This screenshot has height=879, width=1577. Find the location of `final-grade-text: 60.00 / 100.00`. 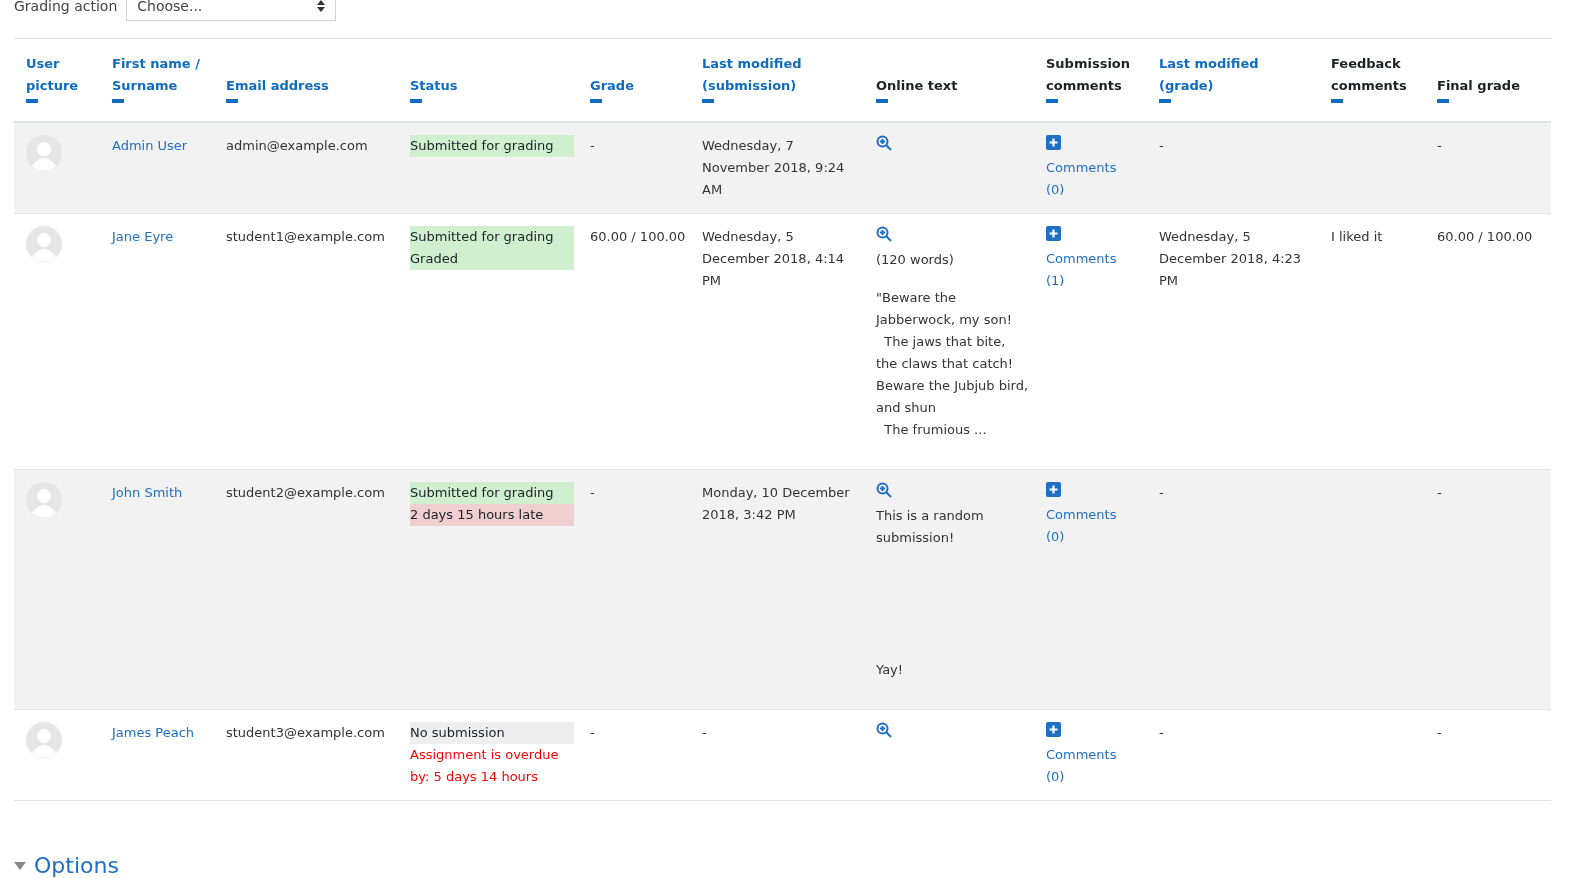

final-grade-text: 60.00 / 100.00 is located at coordinates (1485, 237).